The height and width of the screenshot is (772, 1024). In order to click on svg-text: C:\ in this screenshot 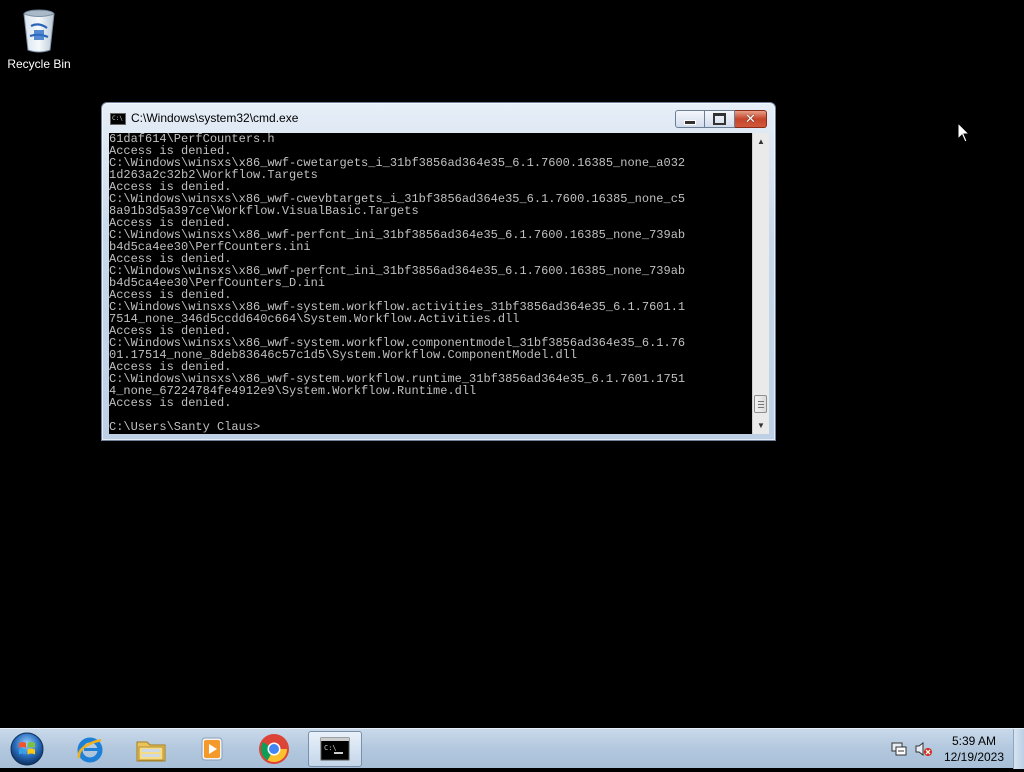, I will do `click(330, 748)`.